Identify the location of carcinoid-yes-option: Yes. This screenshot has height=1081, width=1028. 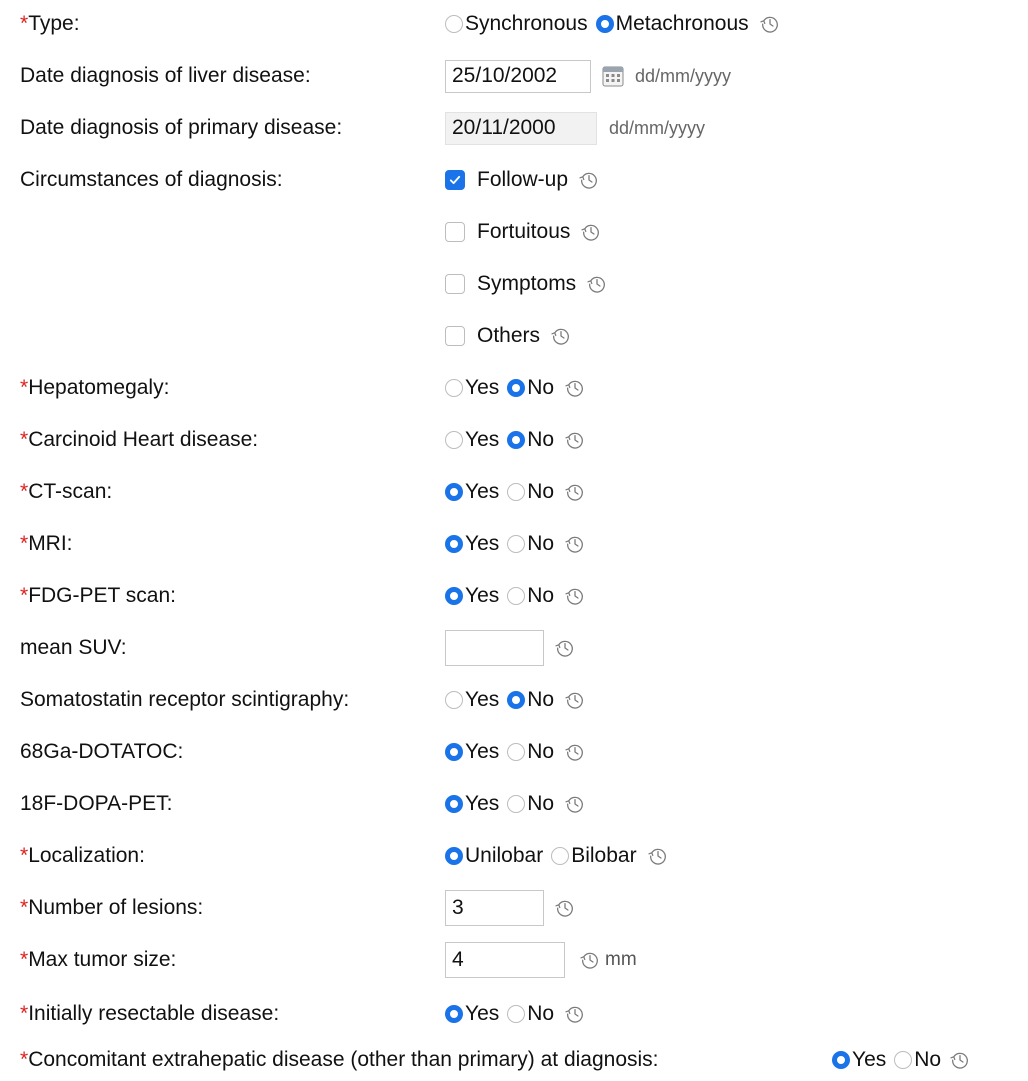
(472, 440).